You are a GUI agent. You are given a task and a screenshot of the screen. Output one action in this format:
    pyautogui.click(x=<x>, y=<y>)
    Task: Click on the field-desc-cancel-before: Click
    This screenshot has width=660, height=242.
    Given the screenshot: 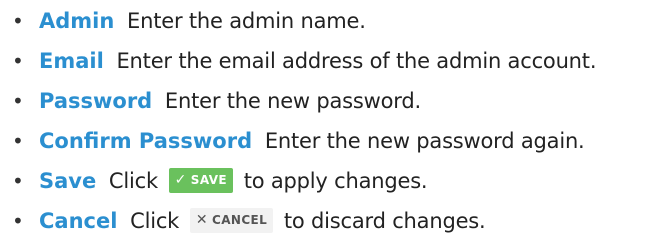 What is the action you would take?
    pyautogui.click(x=155, y=221)
    